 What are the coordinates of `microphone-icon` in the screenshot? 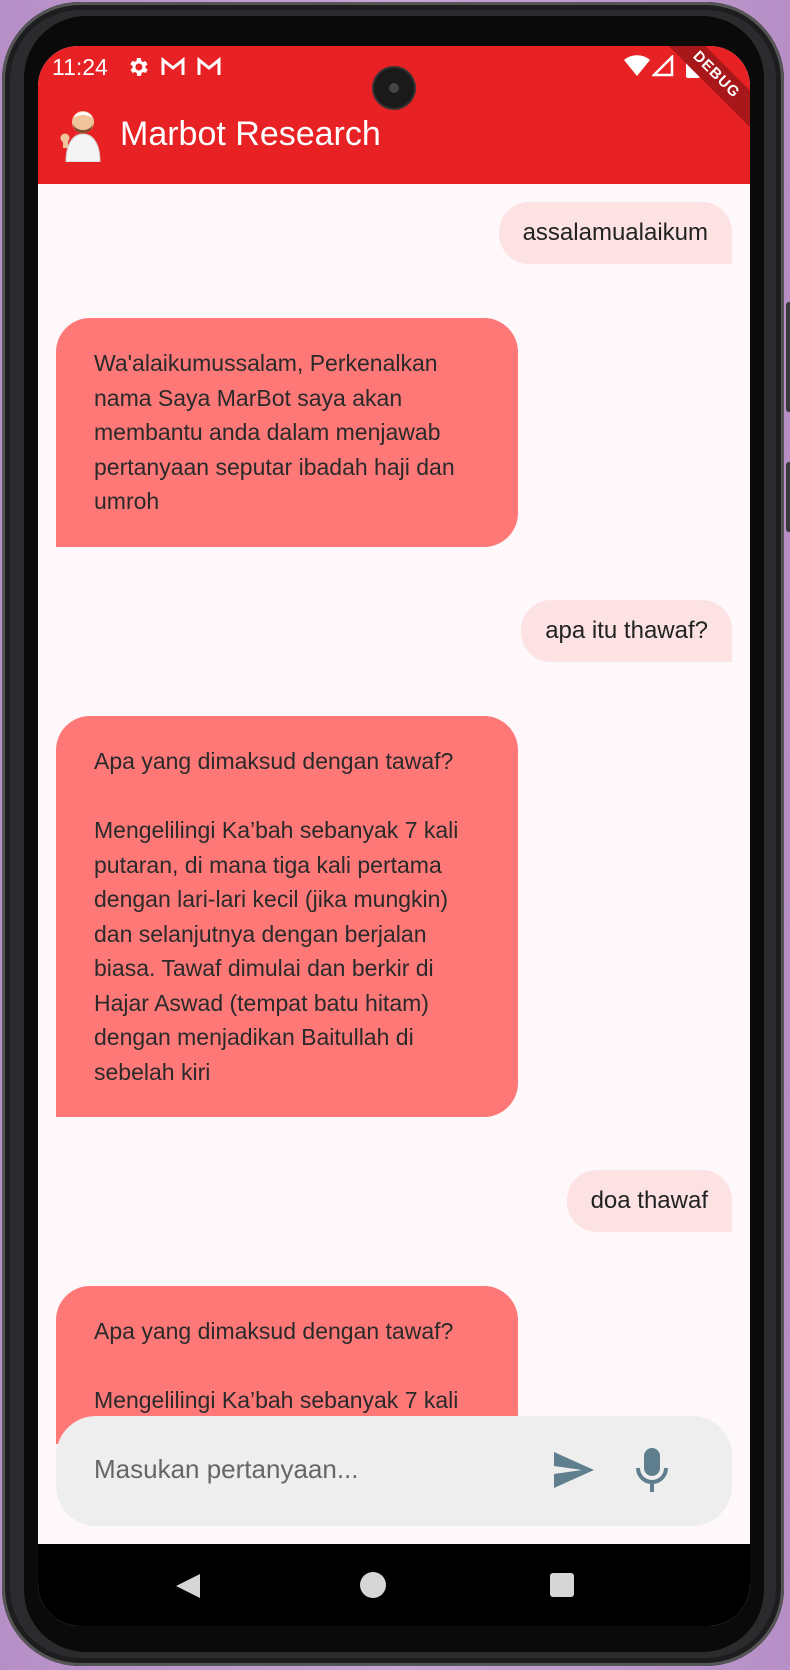 It's located at (652, 1472).